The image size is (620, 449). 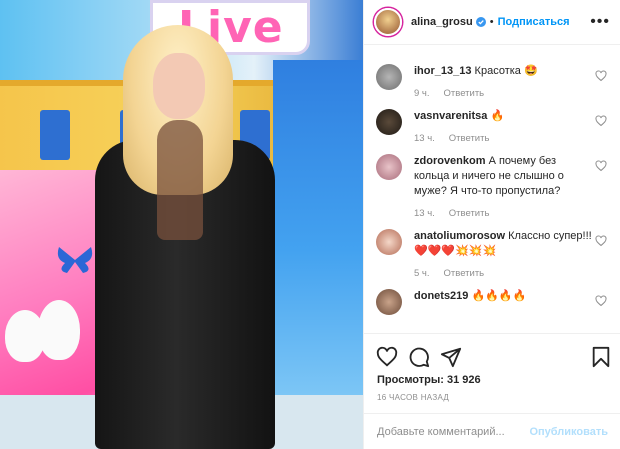 I want to click on comment-item: ihor_13_13 Красотка 🤩 9 ч. Ответить, so click(x=492, y=78).